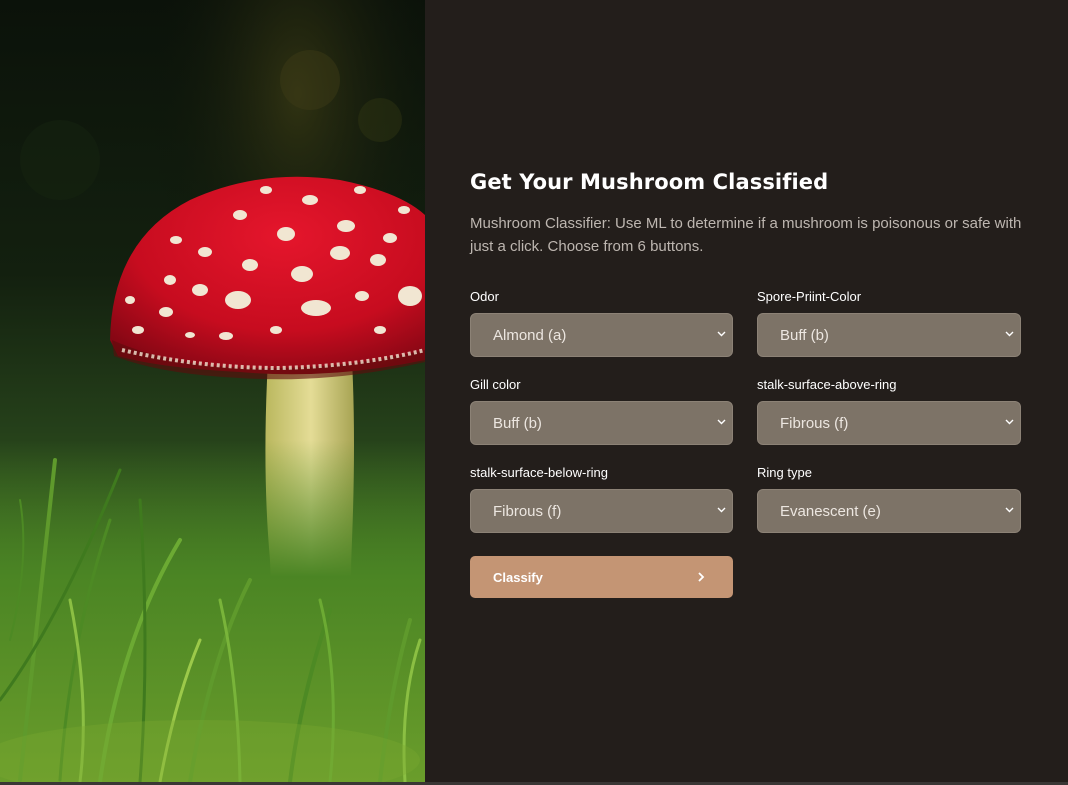 The height and width of the screenshot is (785, 1068). What do you see at coordinates (601, 511) in the screenshot?
I see `stalk-surface-below-ring-select: Fibrous (f)` at bounding box center [601, 511].